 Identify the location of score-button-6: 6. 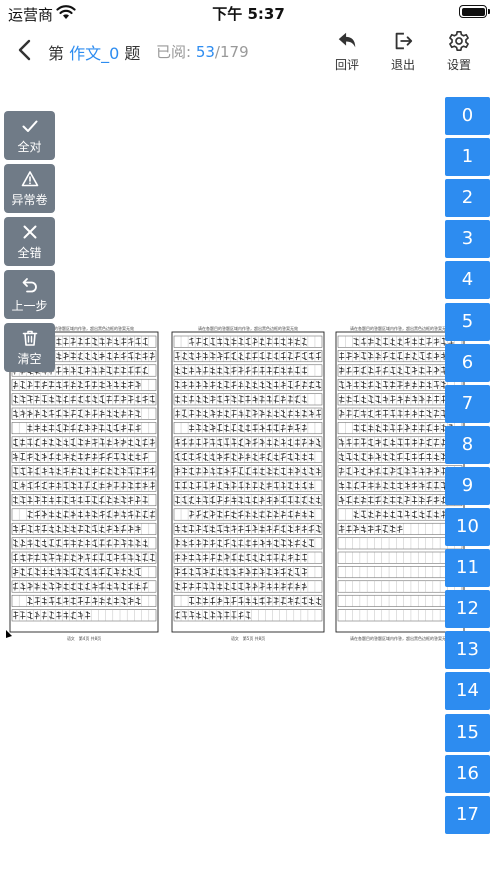
(467, 362).